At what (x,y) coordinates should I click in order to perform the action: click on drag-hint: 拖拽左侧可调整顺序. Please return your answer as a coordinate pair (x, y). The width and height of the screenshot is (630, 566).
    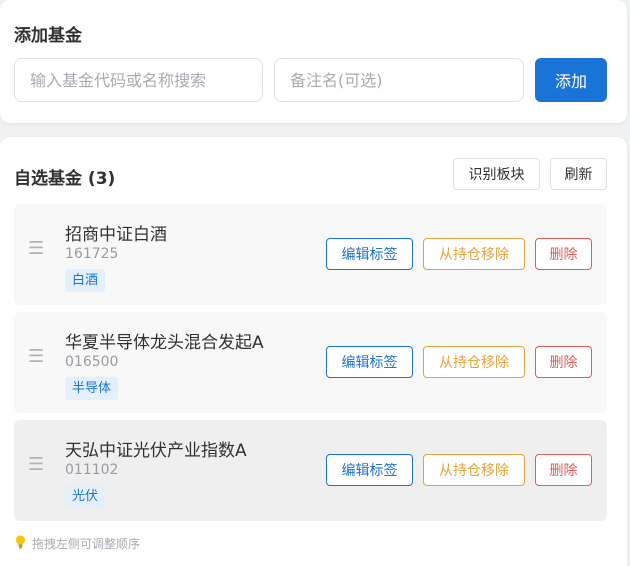
    Looking at the image, I should click on (77, 543).